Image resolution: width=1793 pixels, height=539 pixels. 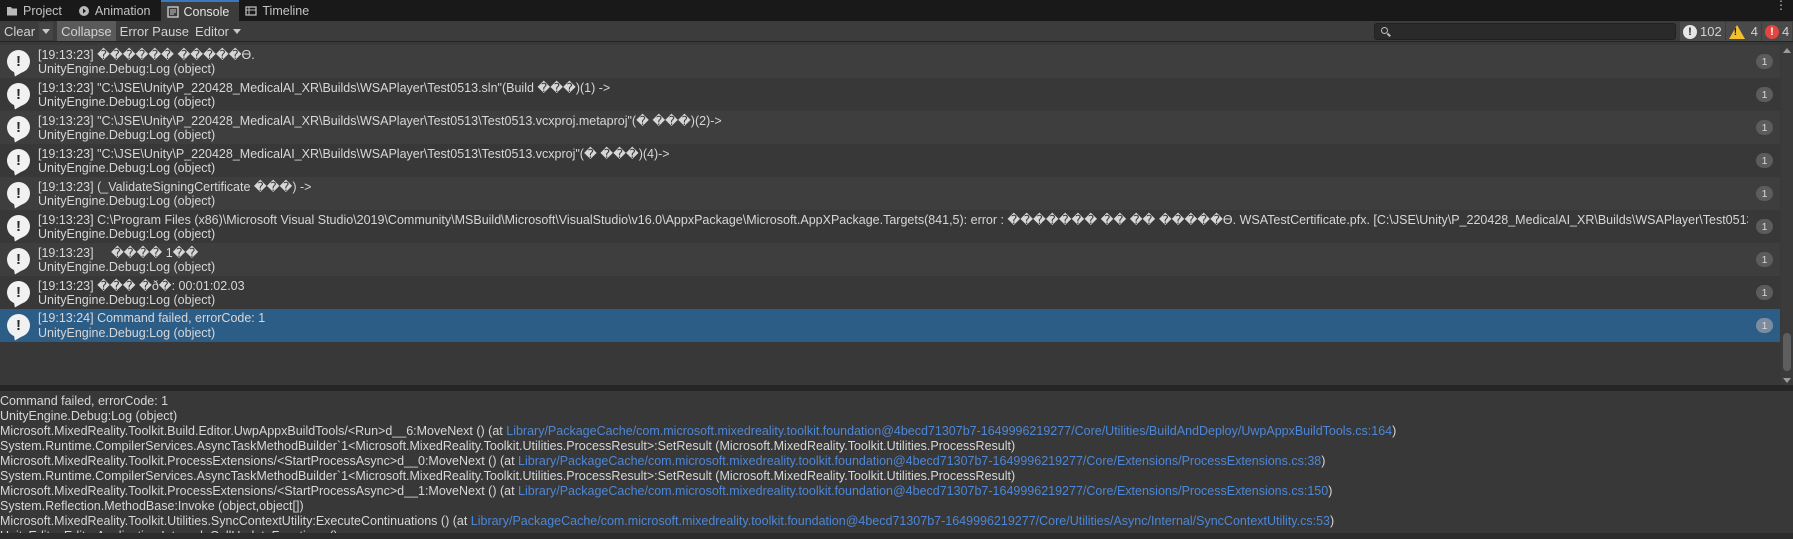 What do you see at coordinates (118, 253) in the screenshot?
I see `log-message: [19:13:23] ���� 1��` at bounding box center [118, 253].